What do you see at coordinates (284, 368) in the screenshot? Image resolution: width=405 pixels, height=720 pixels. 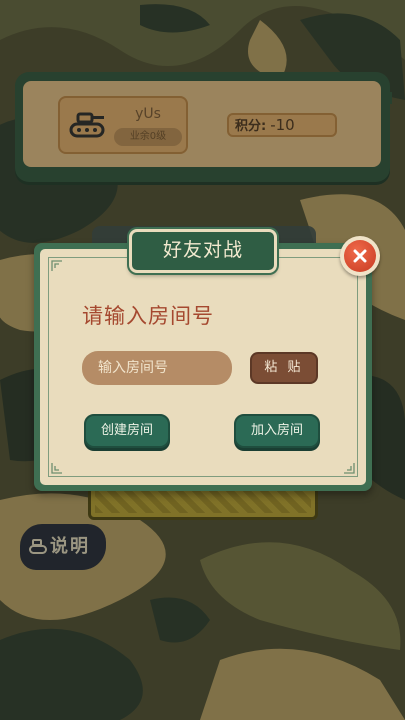 I see `paste-button: 粘 贴` at bounding box center [284, 368].